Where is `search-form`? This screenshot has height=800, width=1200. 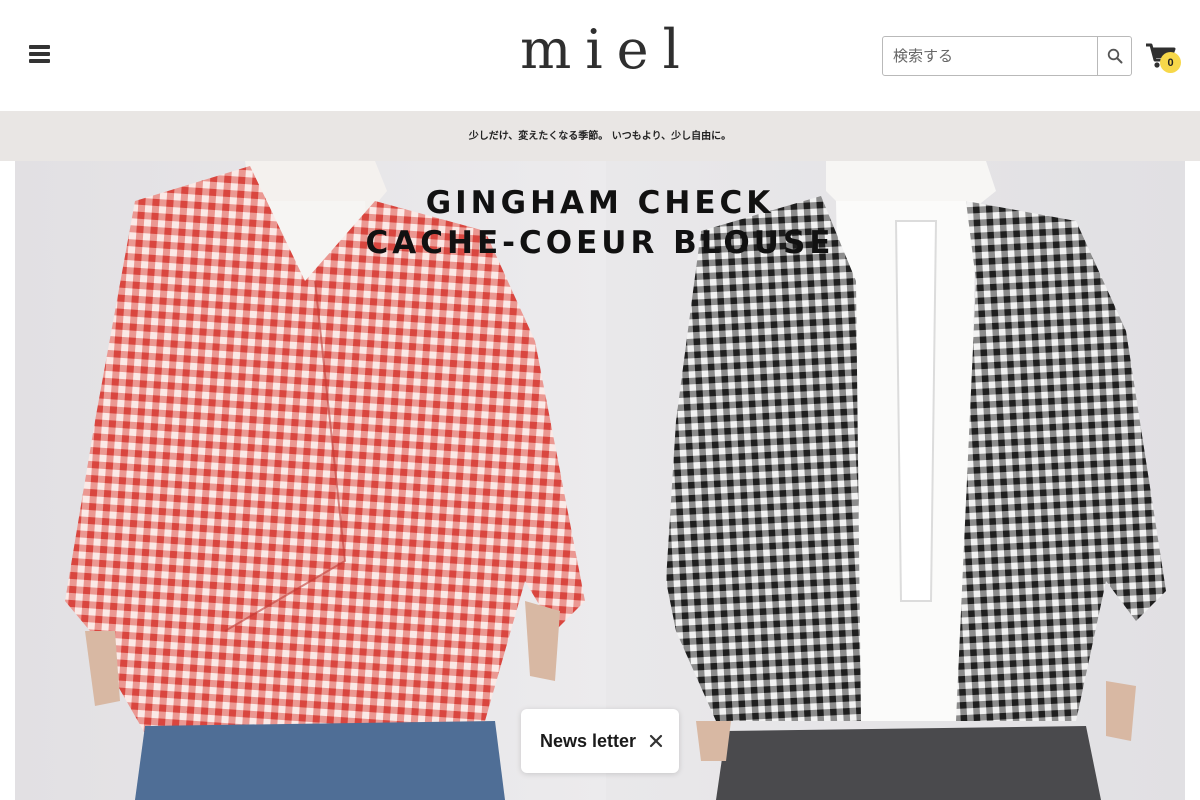
search-form is located at coordinates (1007, 56).